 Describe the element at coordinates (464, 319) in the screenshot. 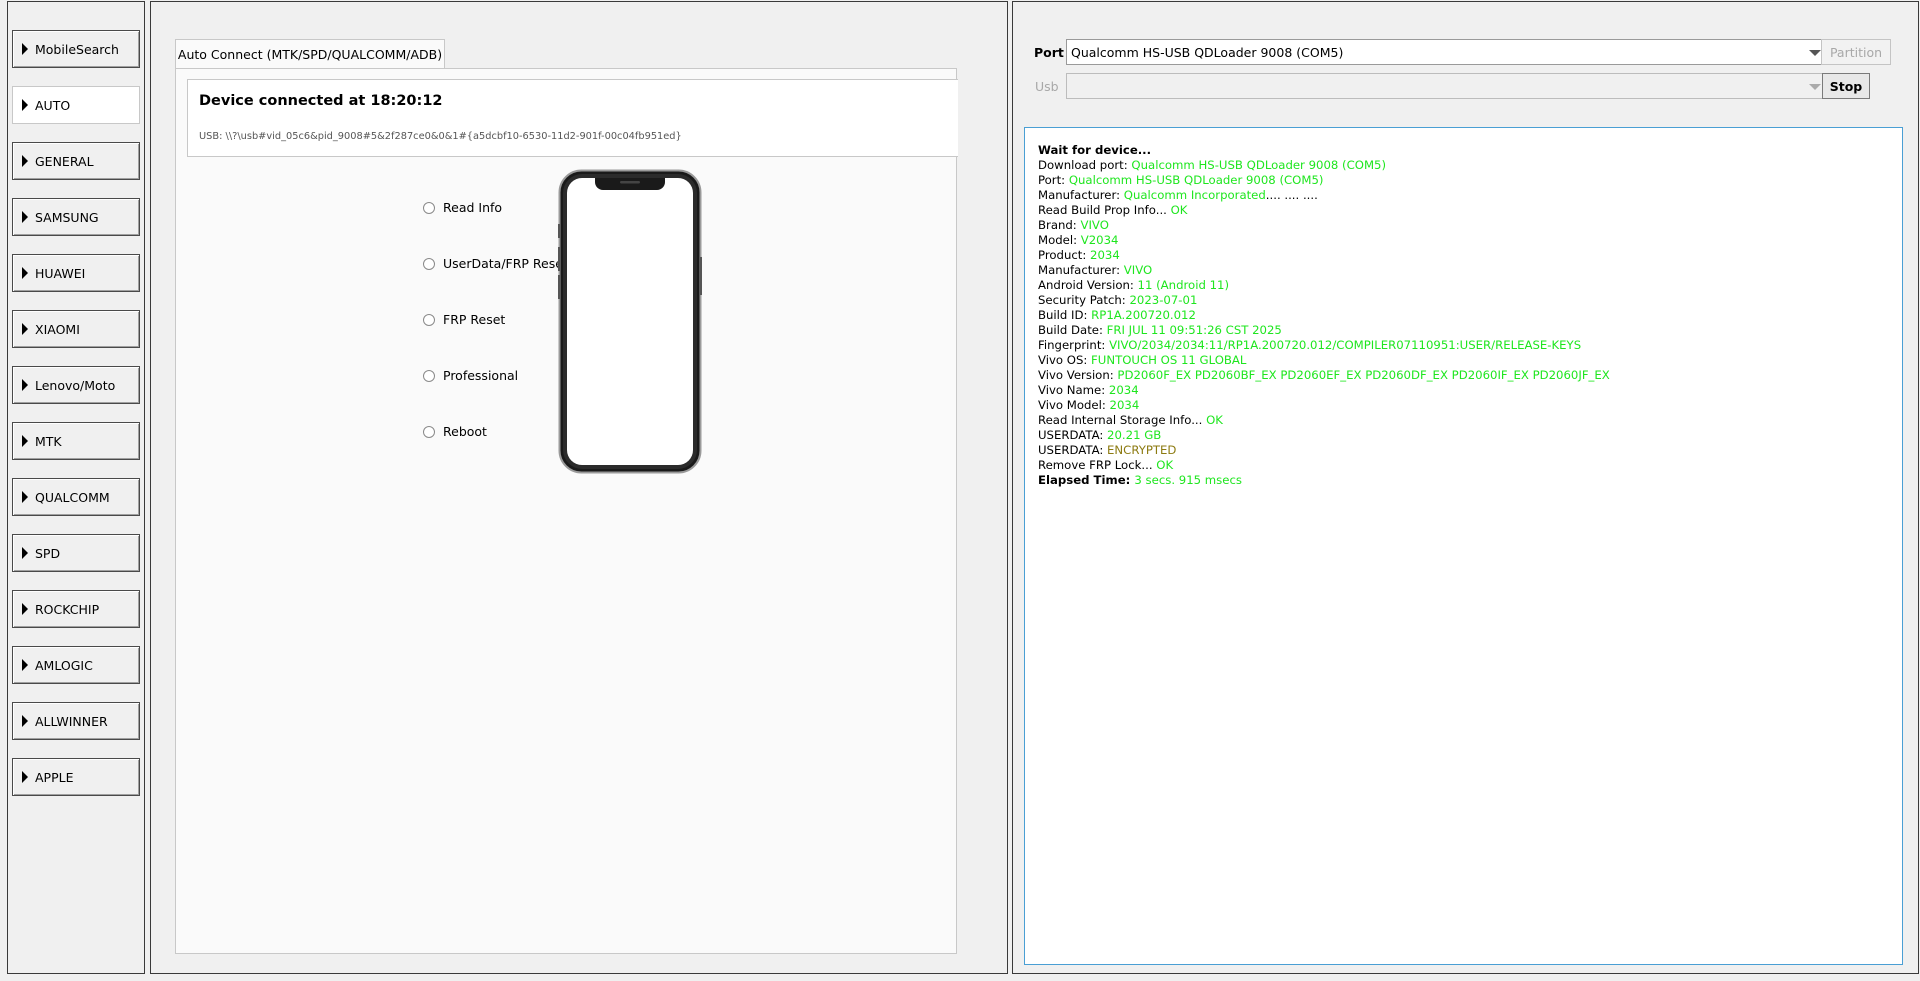

I see `option-frp-reset: FRP Reset` at that location.